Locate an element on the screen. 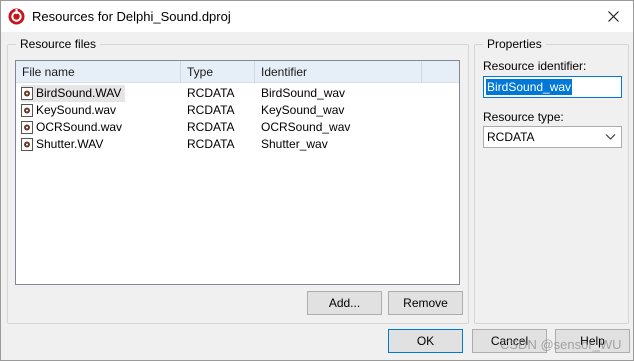 The width and height of the screenshot is (634, 361). resource-type-label: Resource type: is located at coordinates (523, 117).